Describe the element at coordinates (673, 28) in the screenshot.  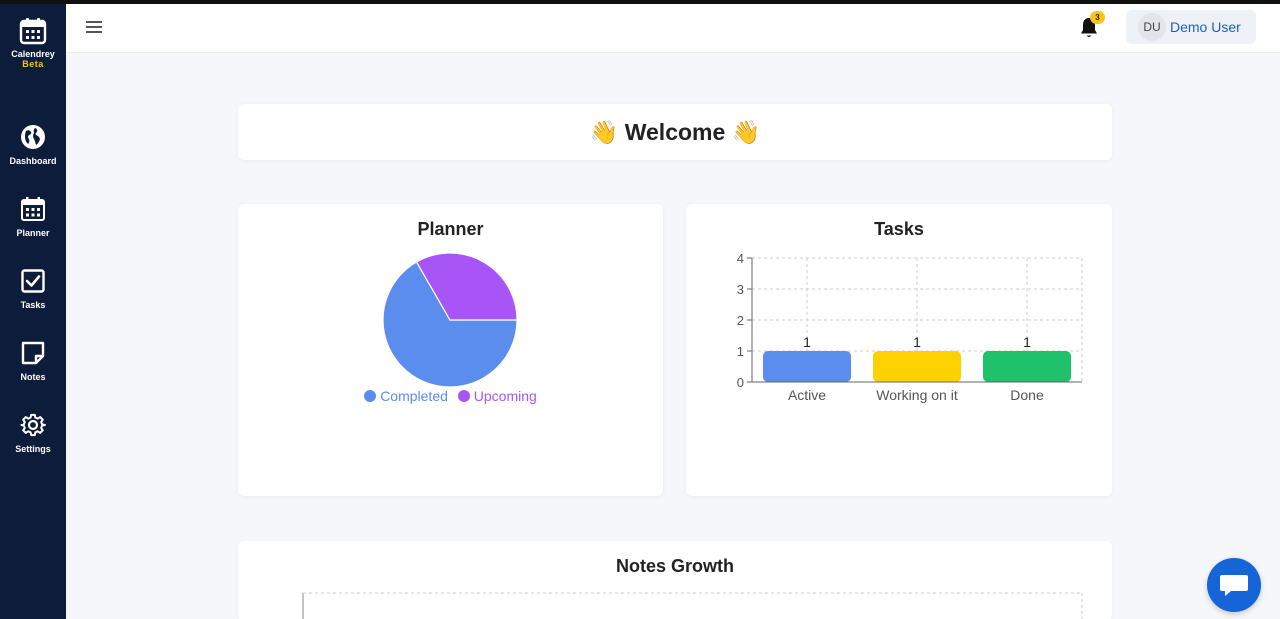
I see `top-bar: 3 DU Demo User` at that location.